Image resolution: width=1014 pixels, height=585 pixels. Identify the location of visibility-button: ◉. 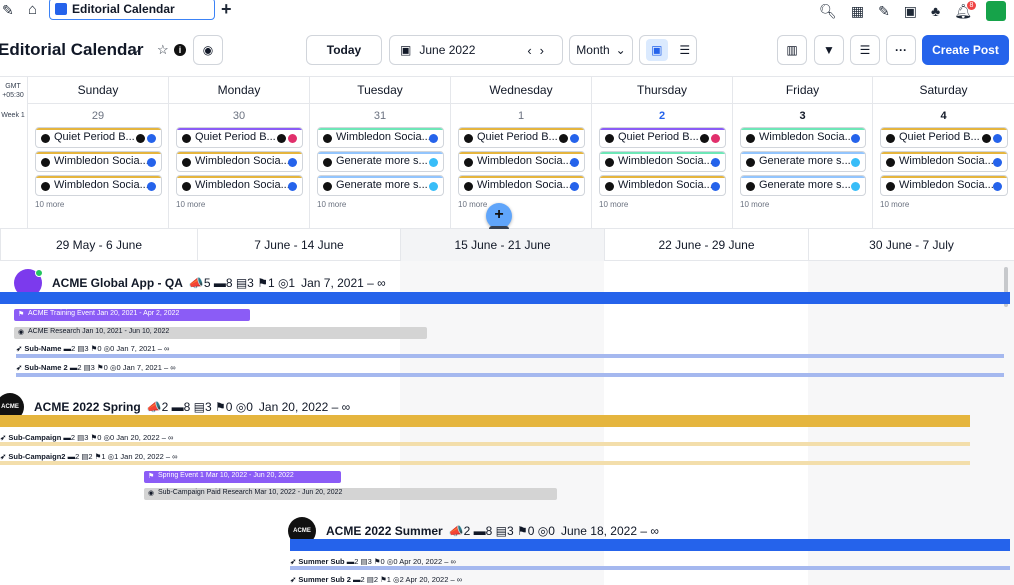
(208, 50).